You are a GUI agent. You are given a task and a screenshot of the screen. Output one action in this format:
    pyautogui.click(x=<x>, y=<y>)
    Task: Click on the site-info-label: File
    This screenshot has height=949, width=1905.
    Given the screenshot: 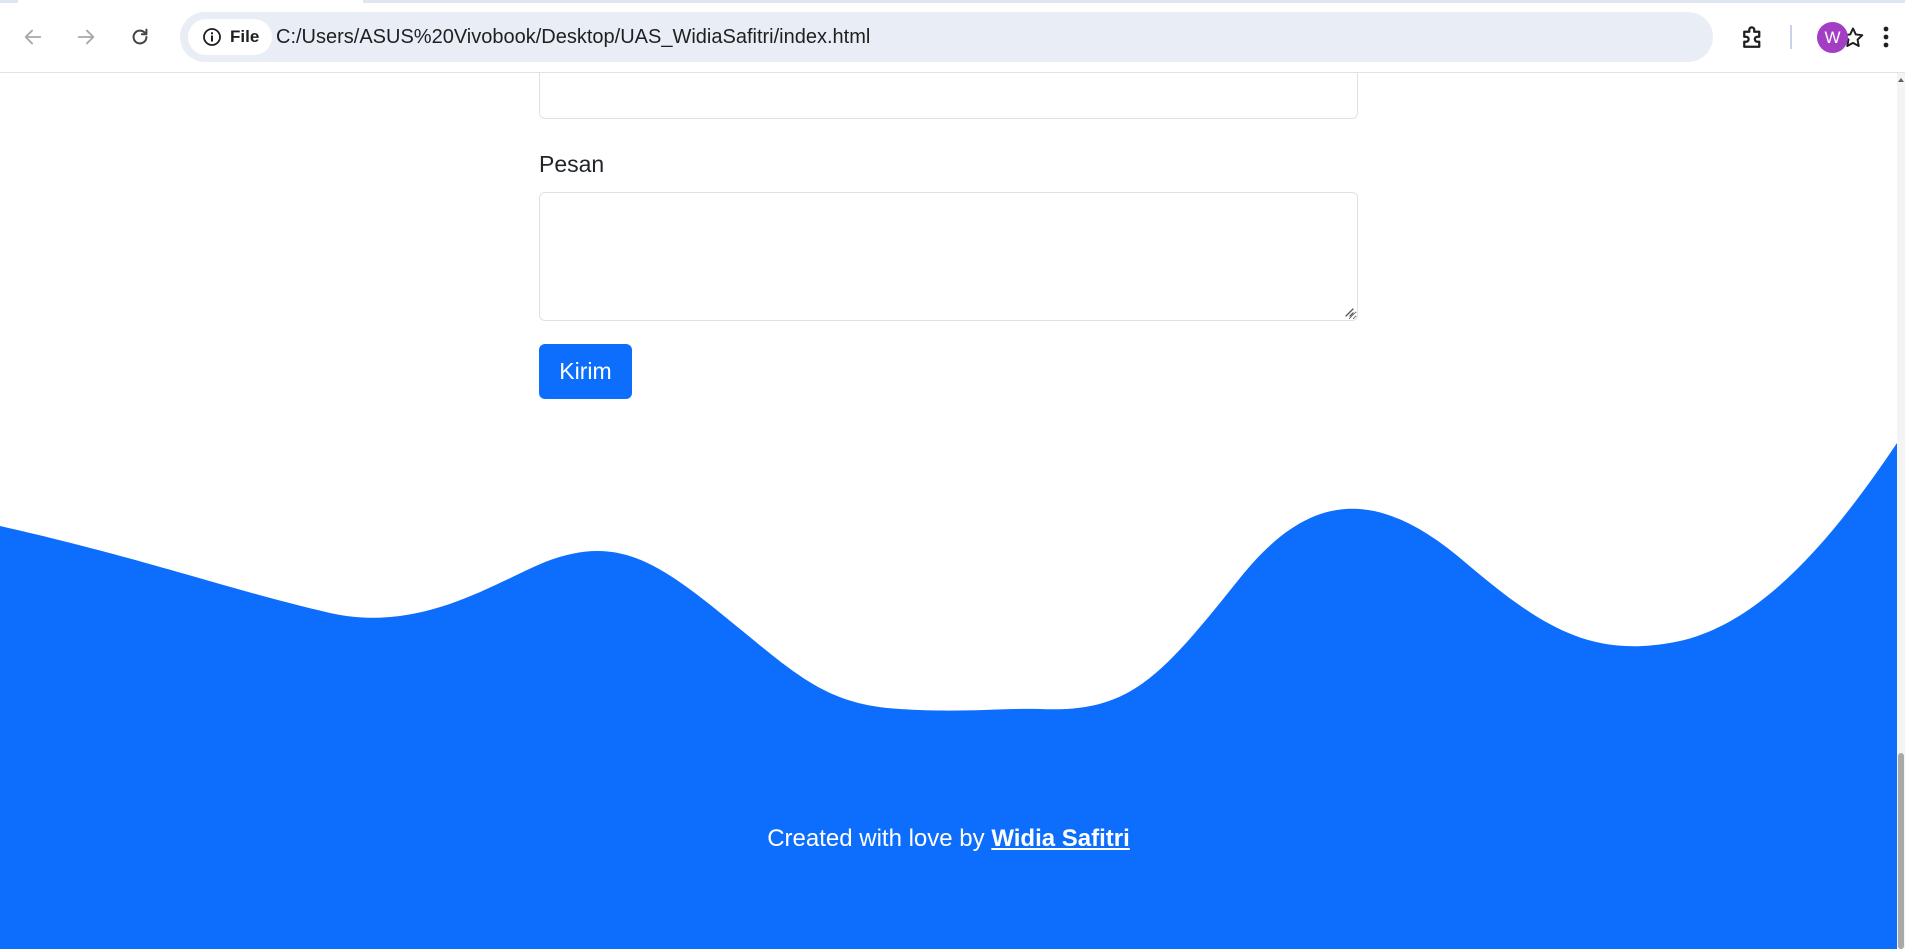 What is the action you would take?
    pyautogui.click(x=245, y=36)
    